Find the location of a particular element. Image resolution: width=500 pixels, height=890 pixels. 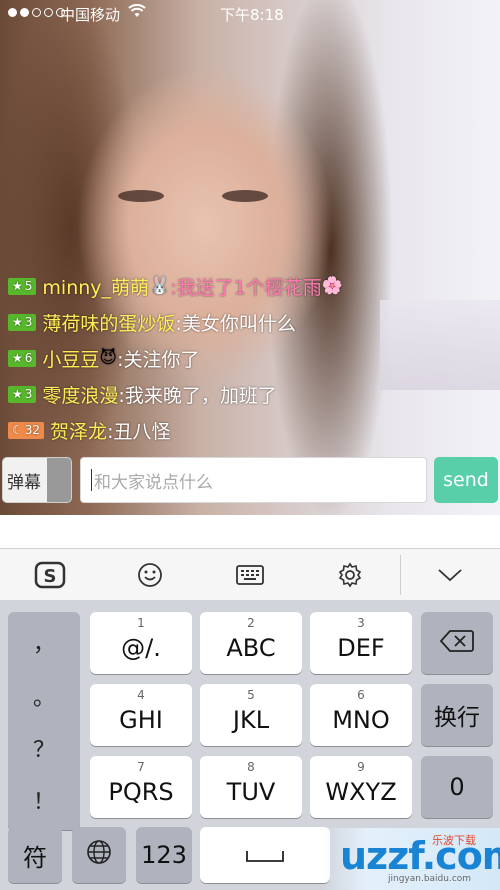

chat-username: 小豆豆 is located at coordinates (70, 358).